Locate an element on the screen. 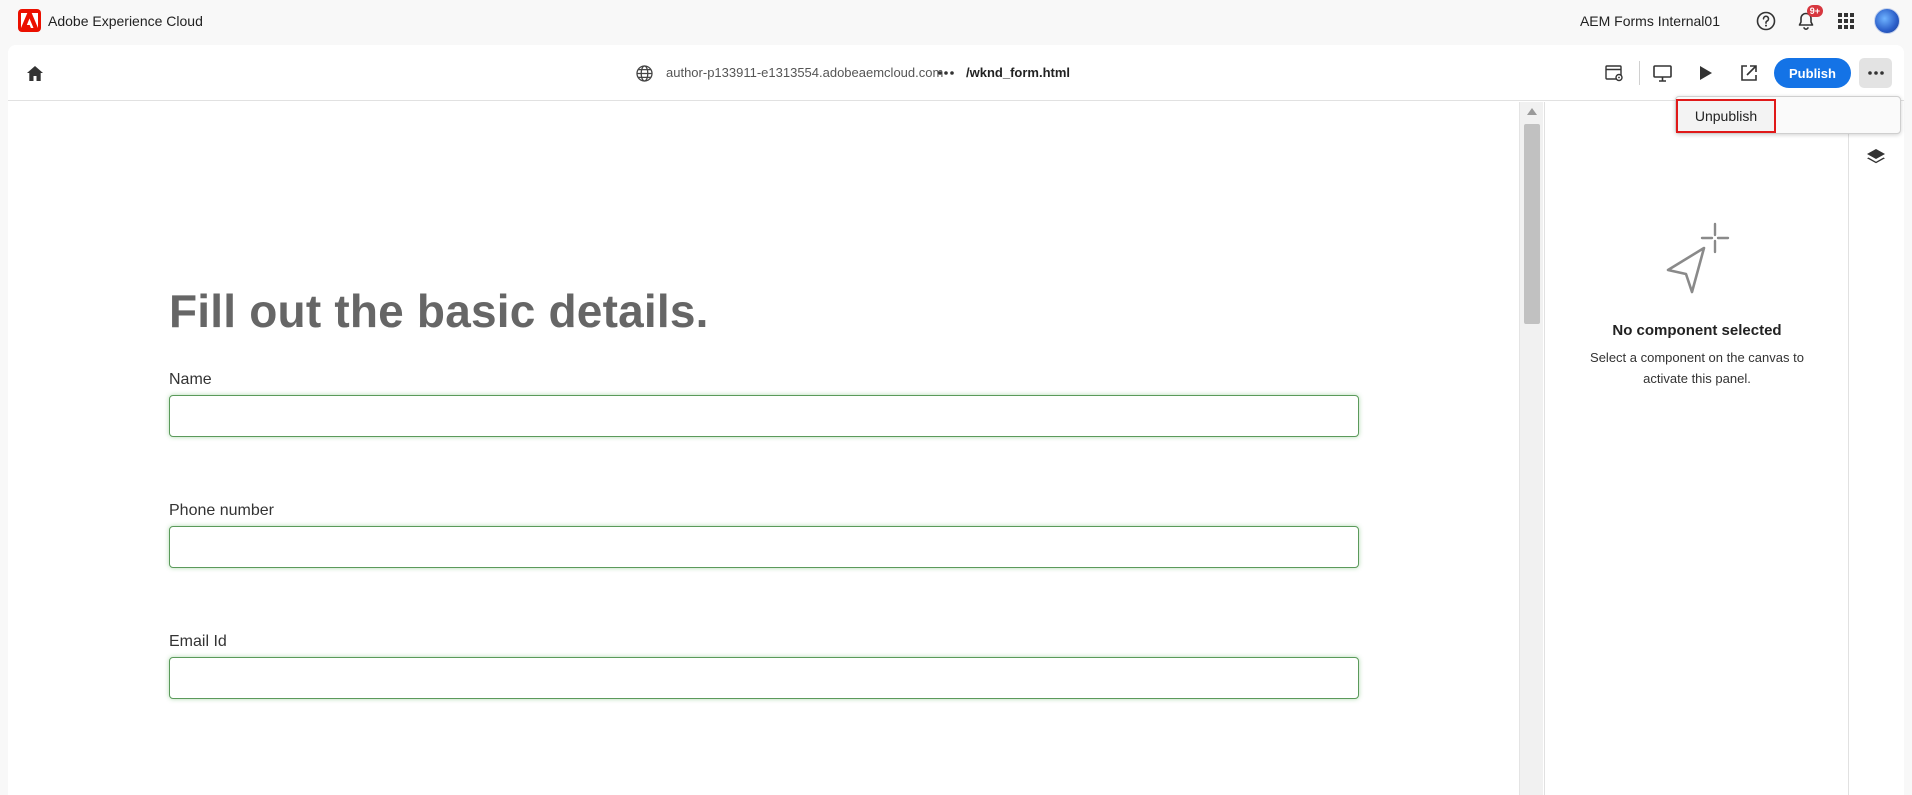  publish-button: Publish is located at coordinates (1812, 73).